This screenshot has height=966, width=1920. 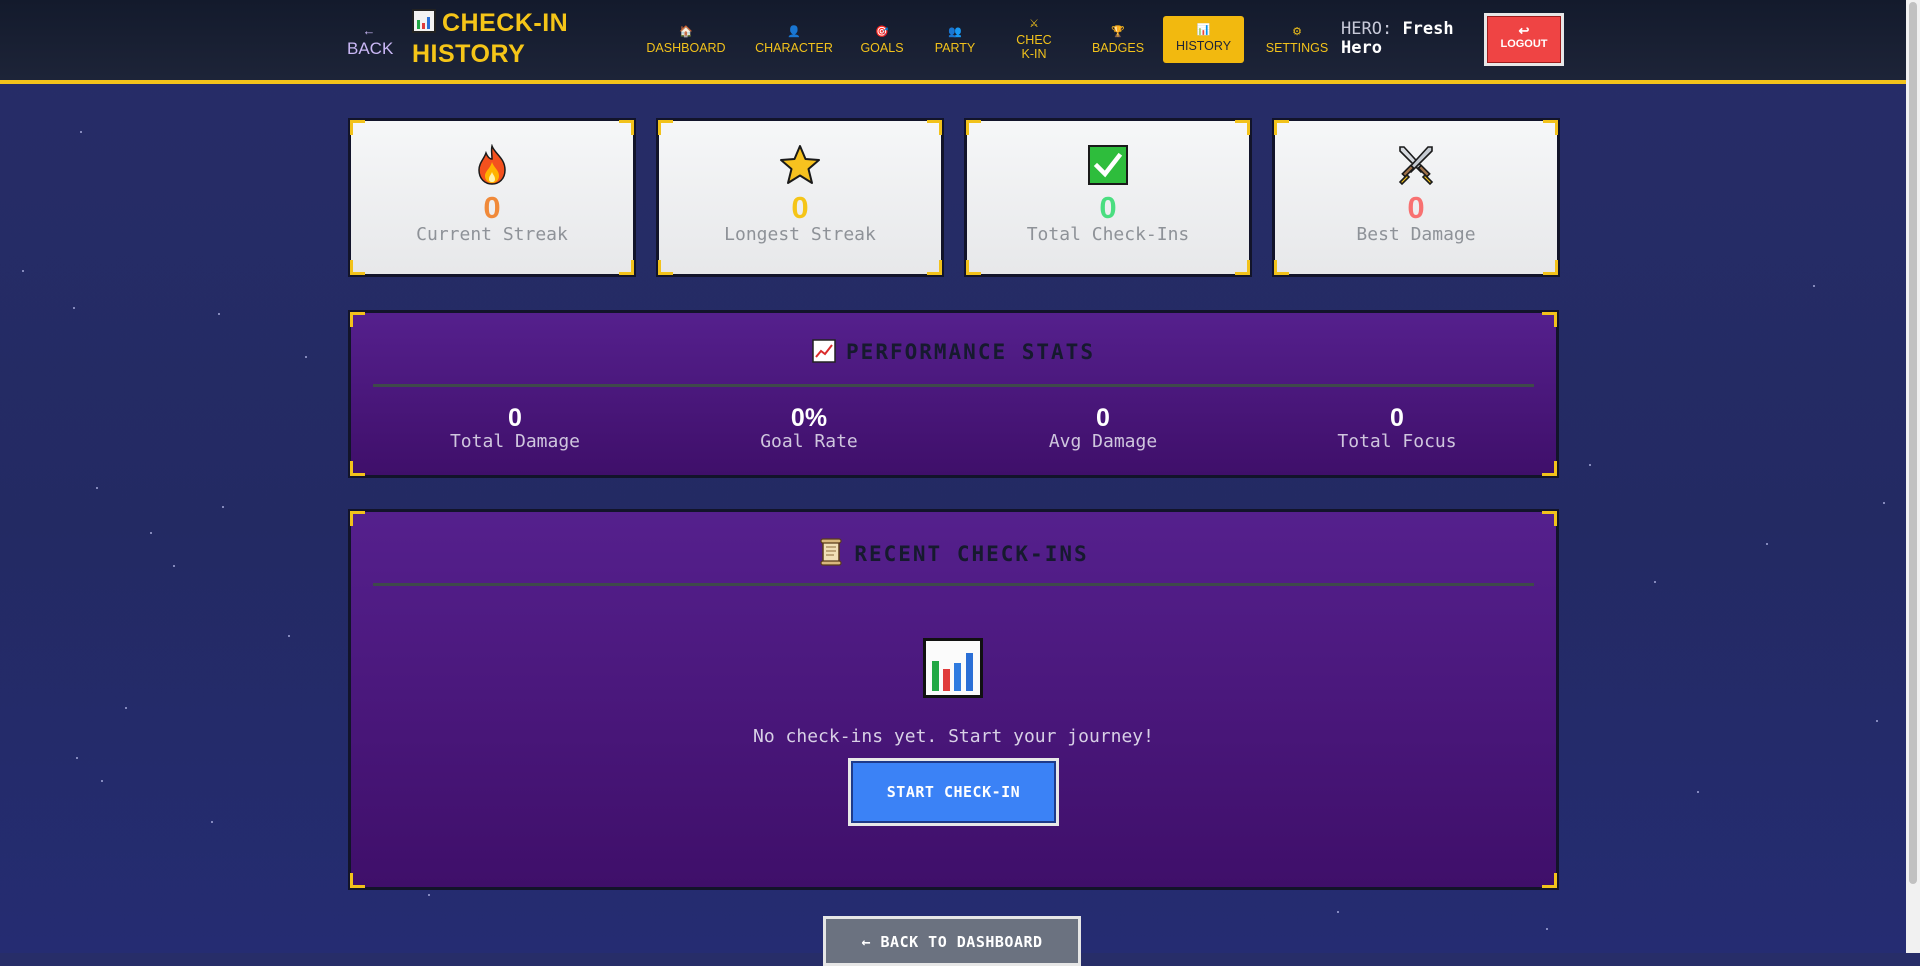 What do you see at coordinates (1297, 32) in the screenshot?
I see `gear-icon: ⚙` at bounding box center [1297, 32].